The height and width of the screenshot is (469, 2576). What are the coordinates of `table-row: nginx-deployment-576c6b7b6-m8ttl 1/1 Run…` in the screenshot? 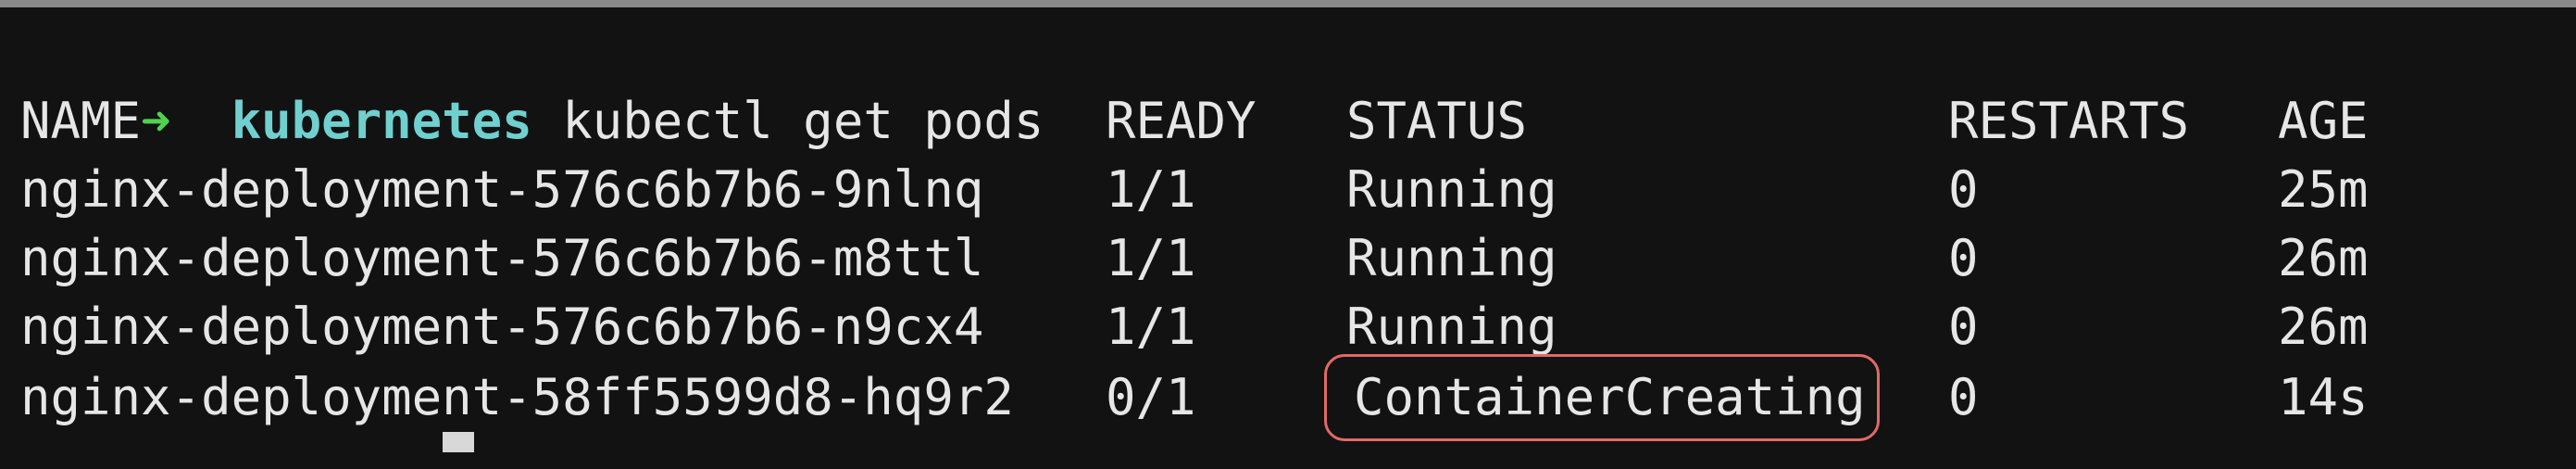 It's located at (1194, 259).